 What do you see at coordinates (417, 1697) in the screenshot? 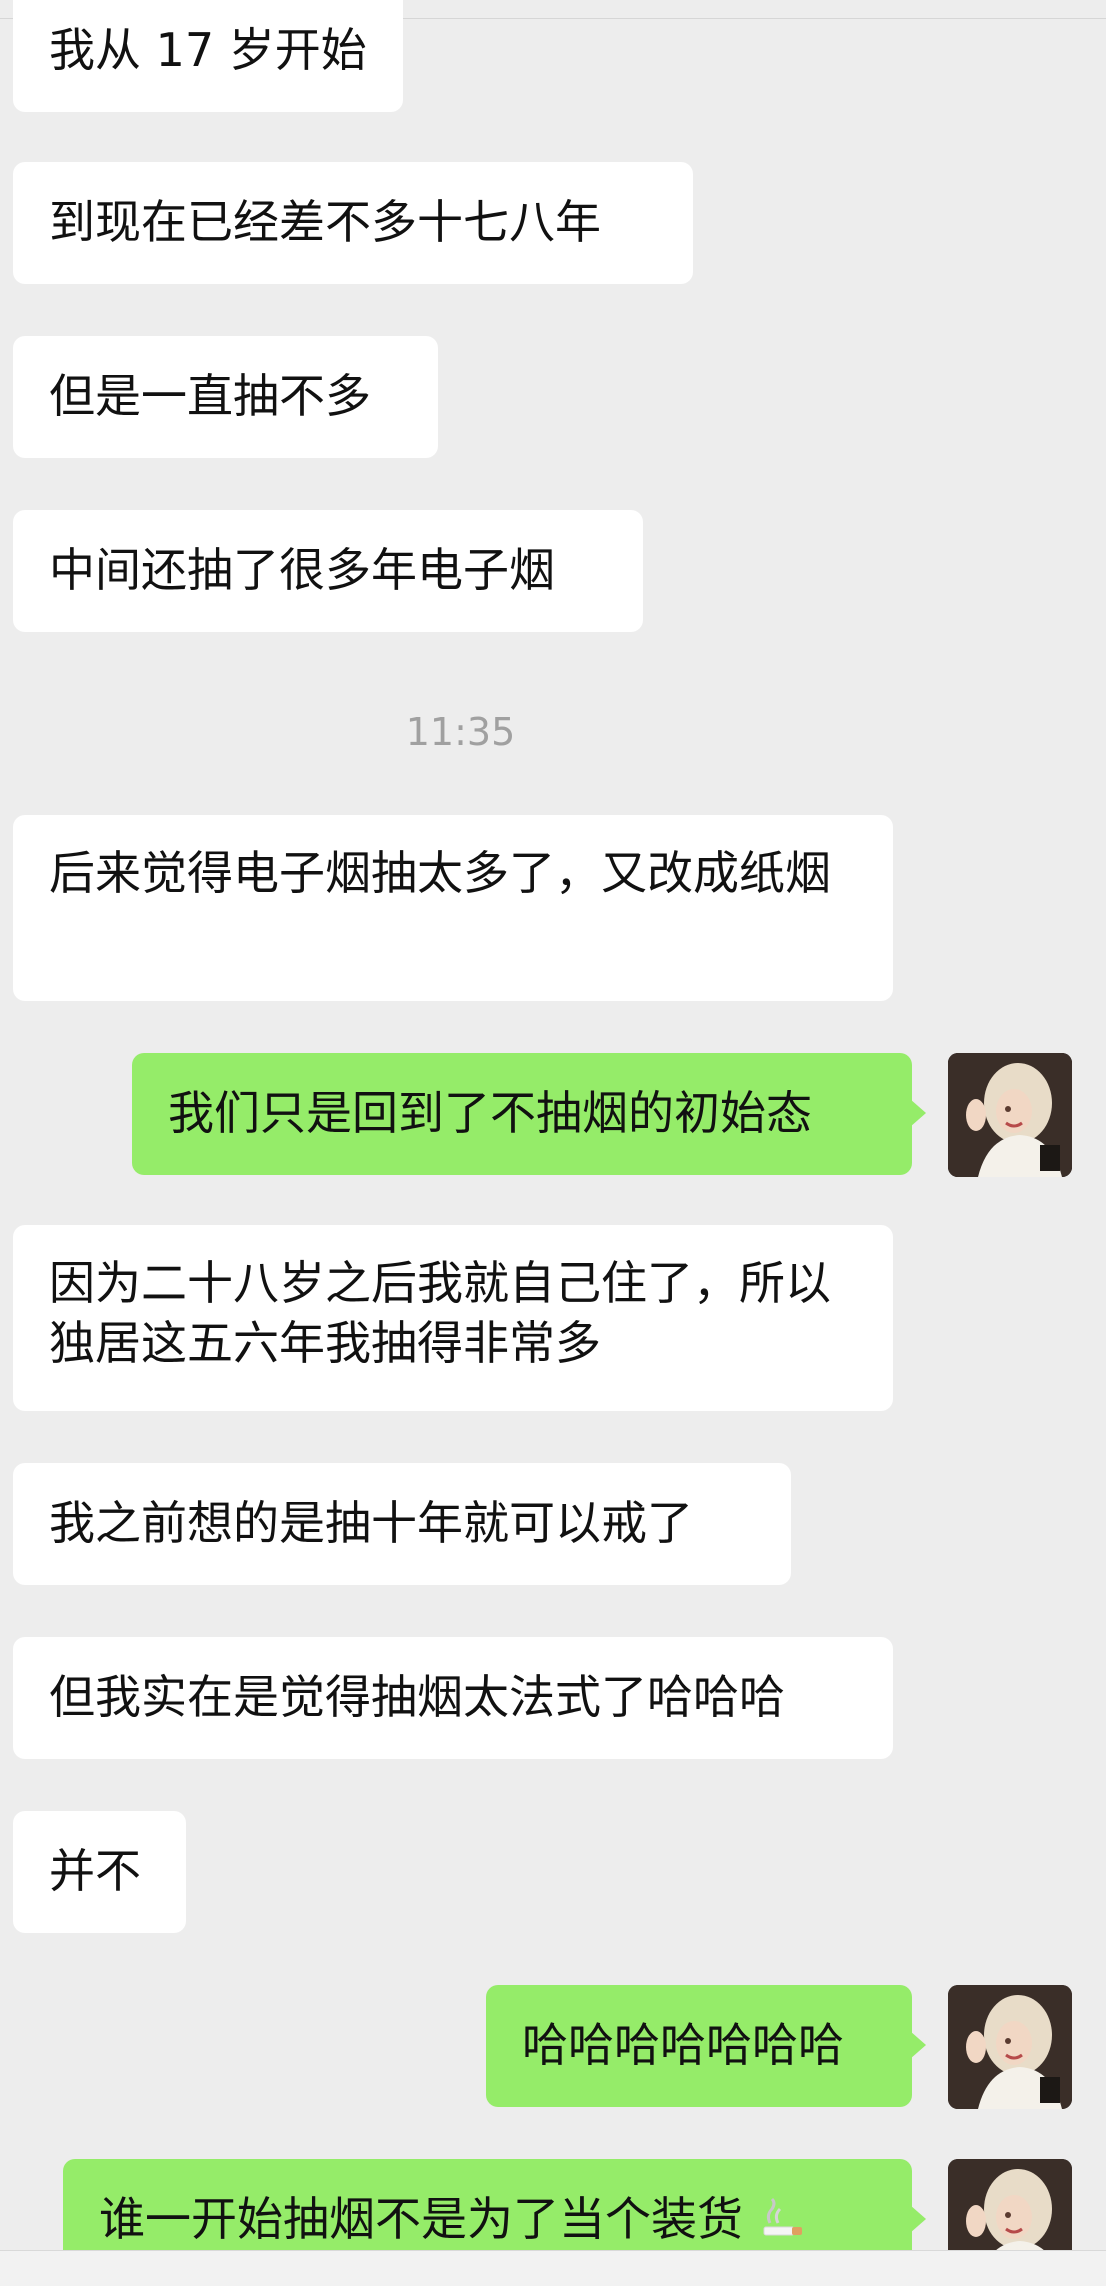
I see `message-text: 但我实在是觉得抽烟太法式了哈哈哈` at bounding box center [417, 1697].